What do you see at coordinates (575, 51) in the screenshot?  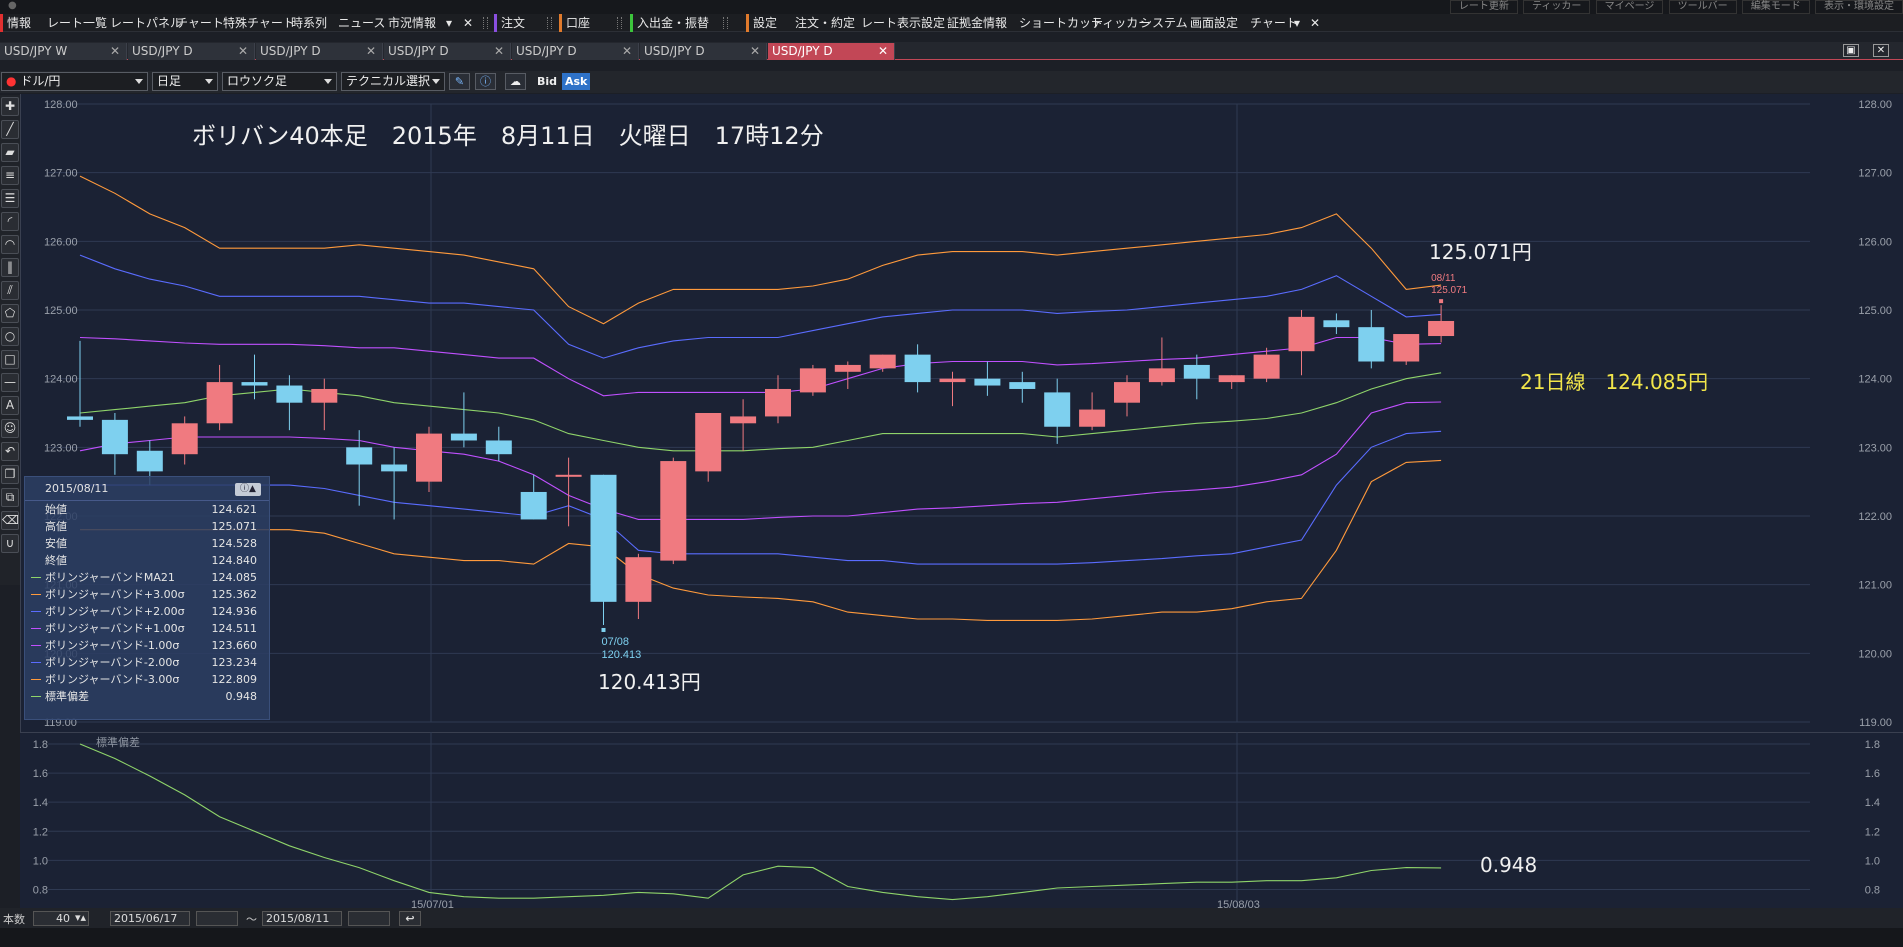 I see `tab-chart-5: USD/JPY D ✕` at bounding box center [575, 51].